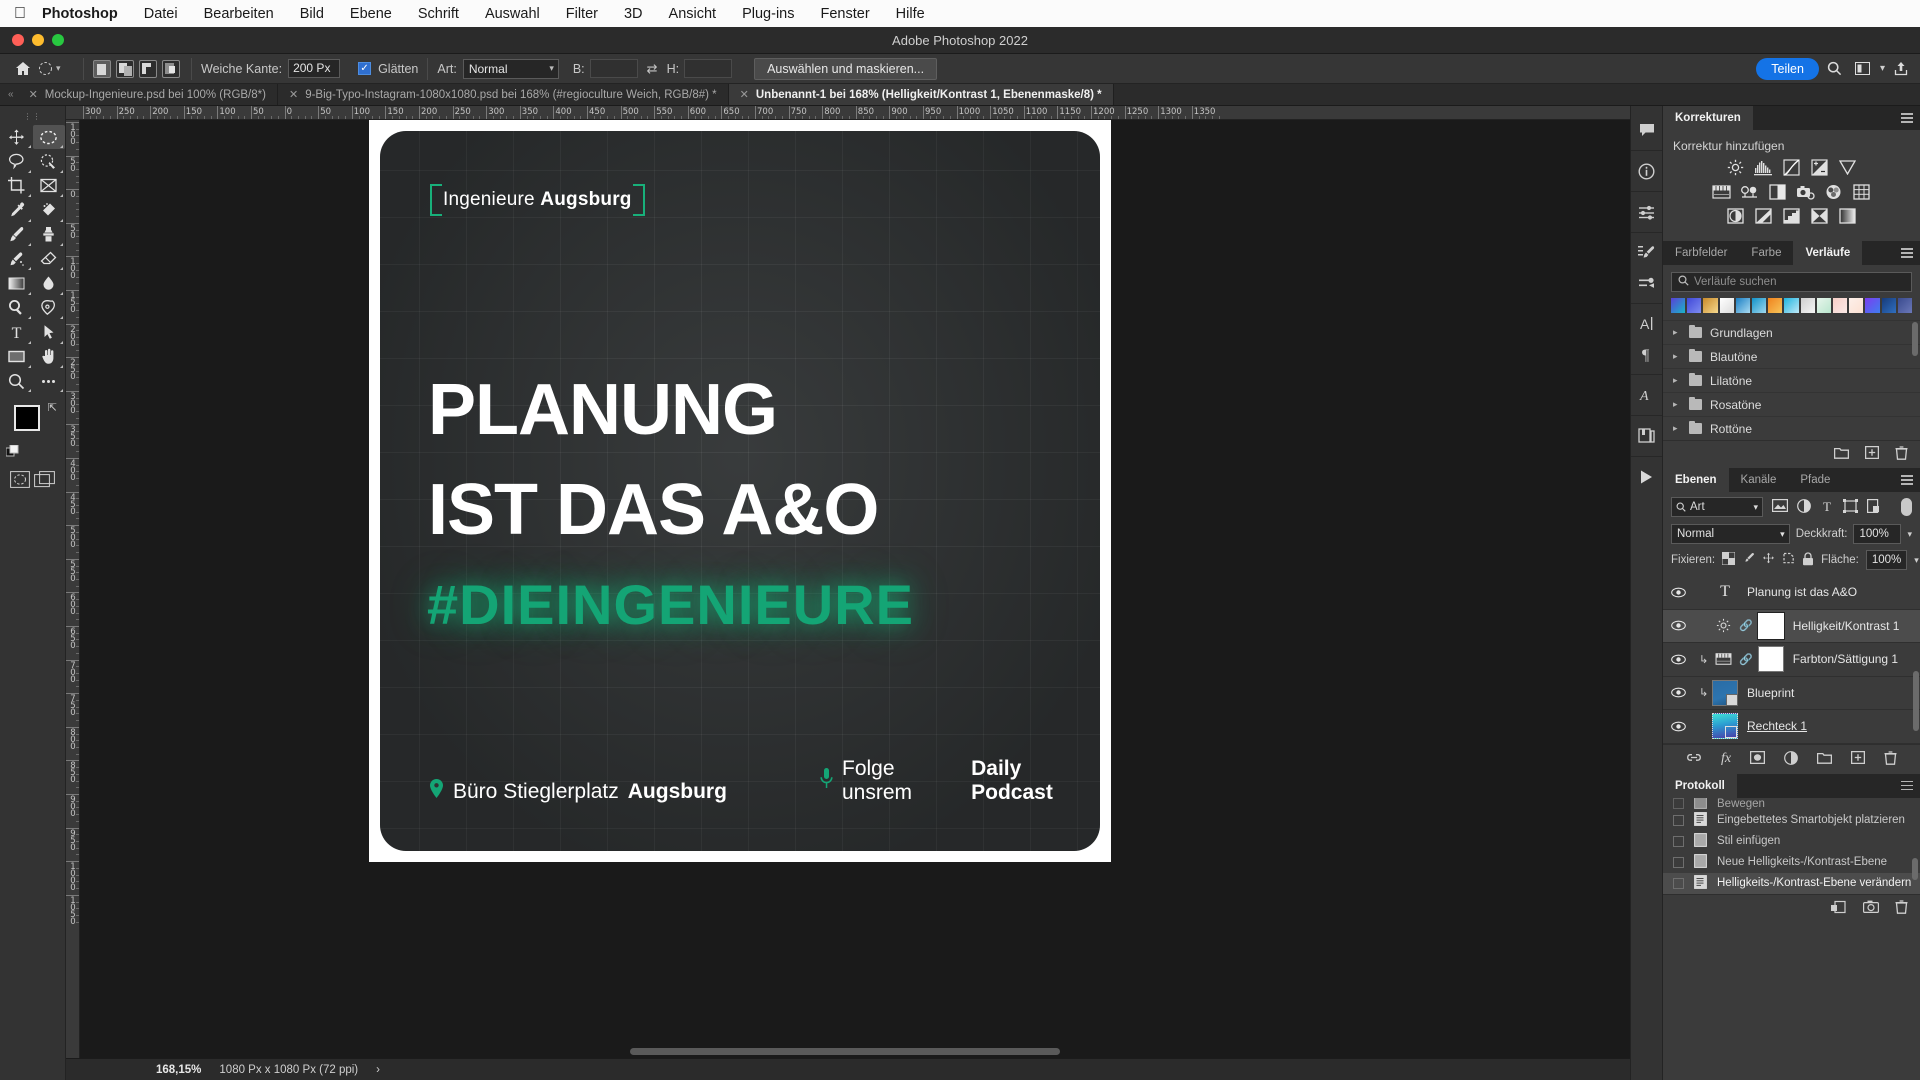 This screenshot has width=1920, height=1080. What do you see at coordinates (1646, 253) in the screenshot?
I see `brush-settings-icon` at bounding box center [1646, 253].